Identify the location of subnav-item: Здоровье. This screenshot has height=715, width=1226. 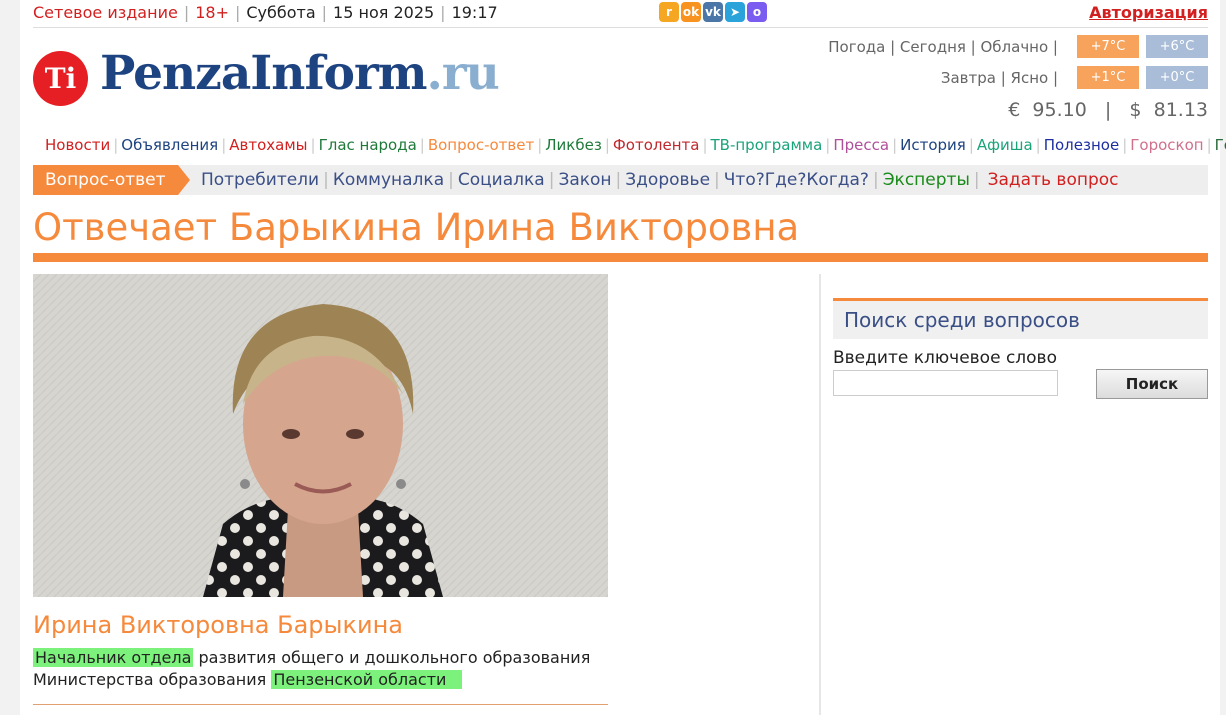
(667, 180).